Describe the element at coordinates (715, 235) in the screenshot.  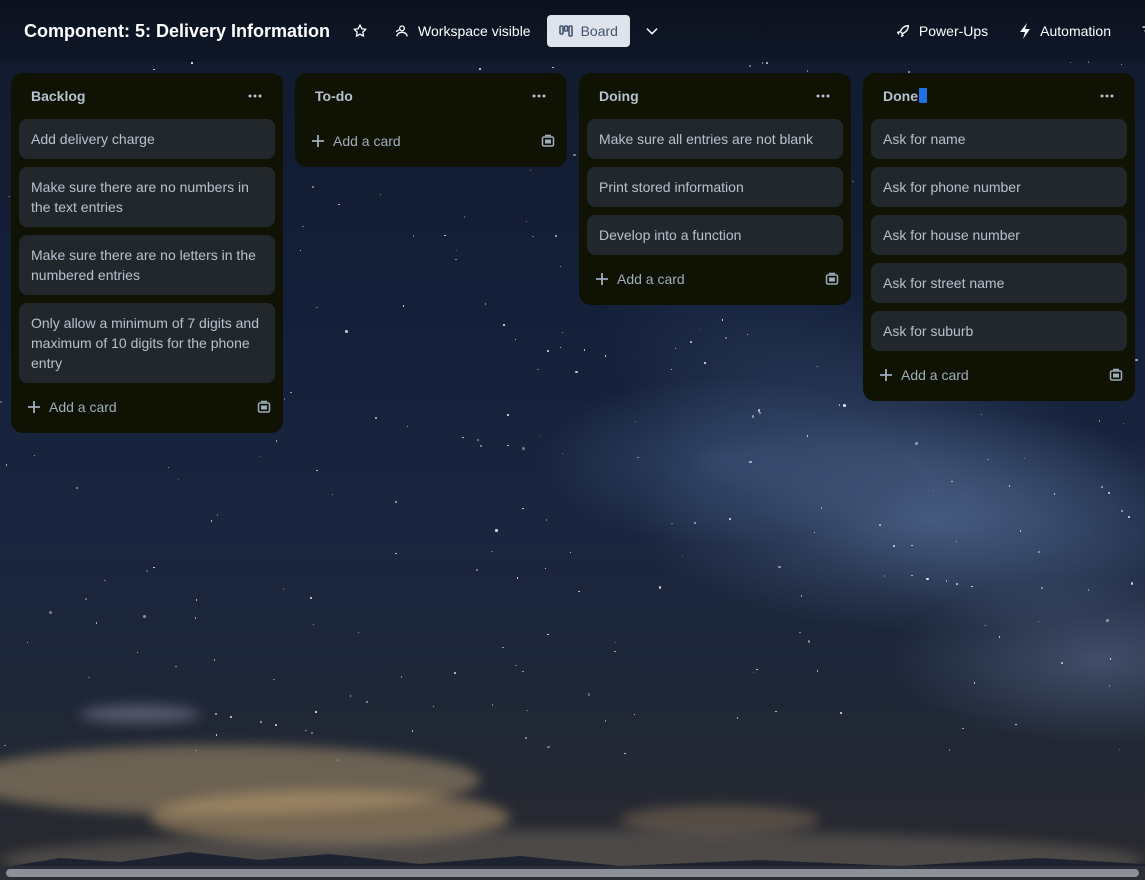
I see `card: Develop into a function` at that location.